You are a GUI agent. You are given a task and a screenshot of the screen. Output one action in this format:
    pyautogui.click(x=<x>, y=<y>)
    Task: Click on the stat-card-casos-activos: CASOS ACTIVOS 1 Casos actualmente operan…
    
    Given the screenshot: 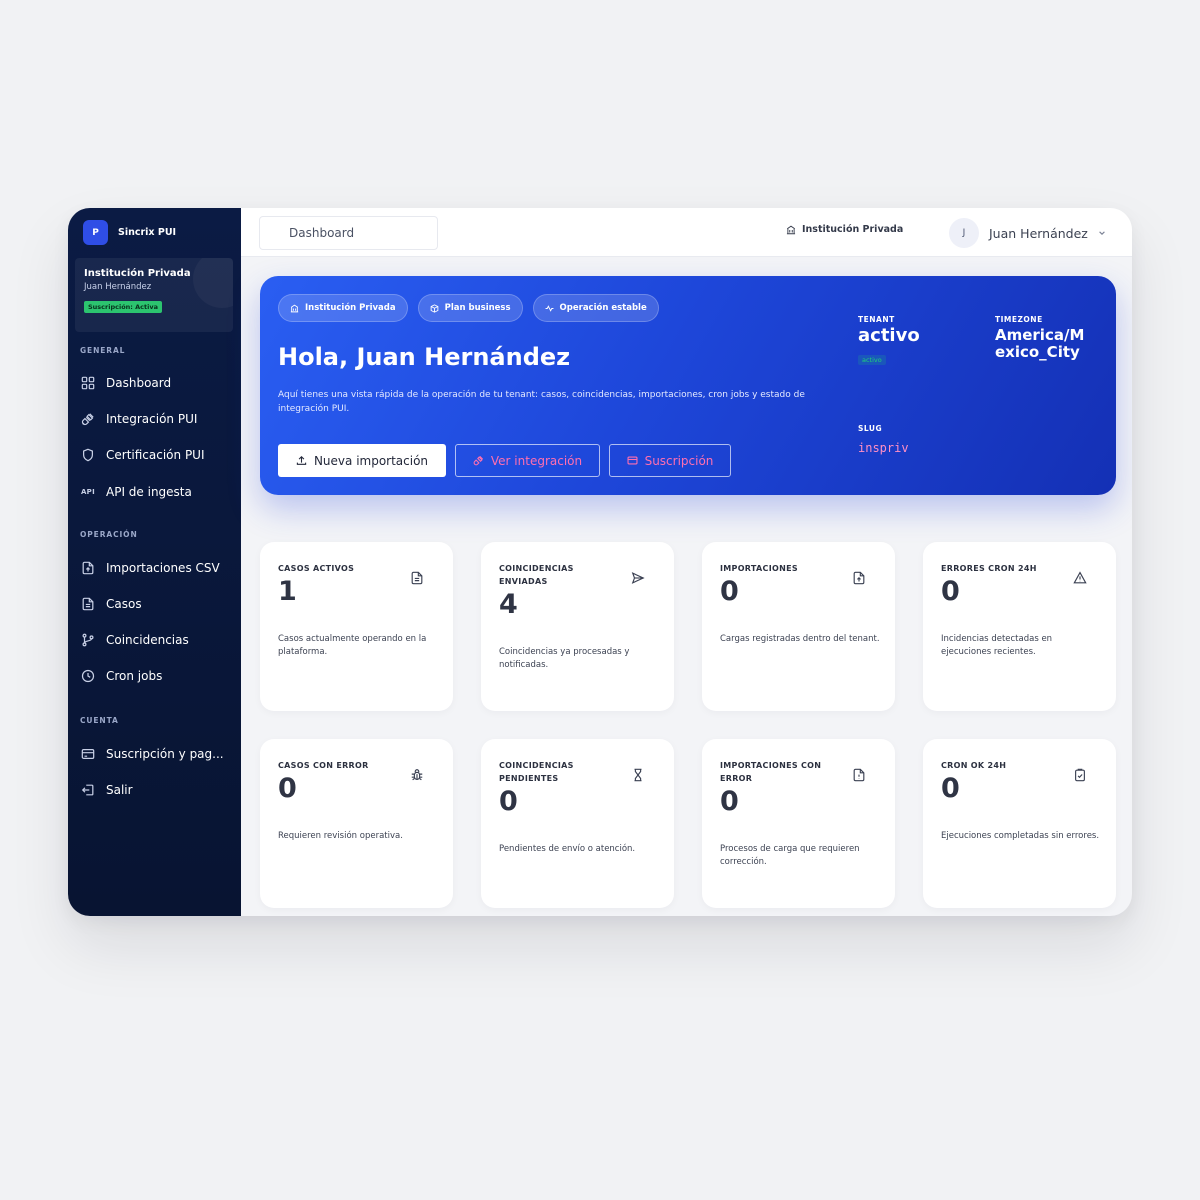 What is the action you would take?
    pyautogui.click(x=356, y=626)
    